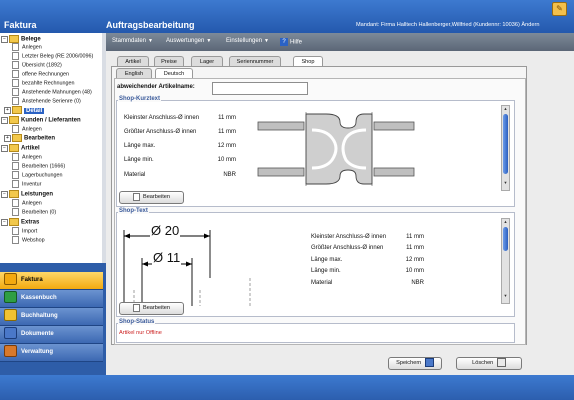  What do you see at coordinates (10, 279) in the screenshot?
I see `faktura-icon` at bounding box center [10, 279].